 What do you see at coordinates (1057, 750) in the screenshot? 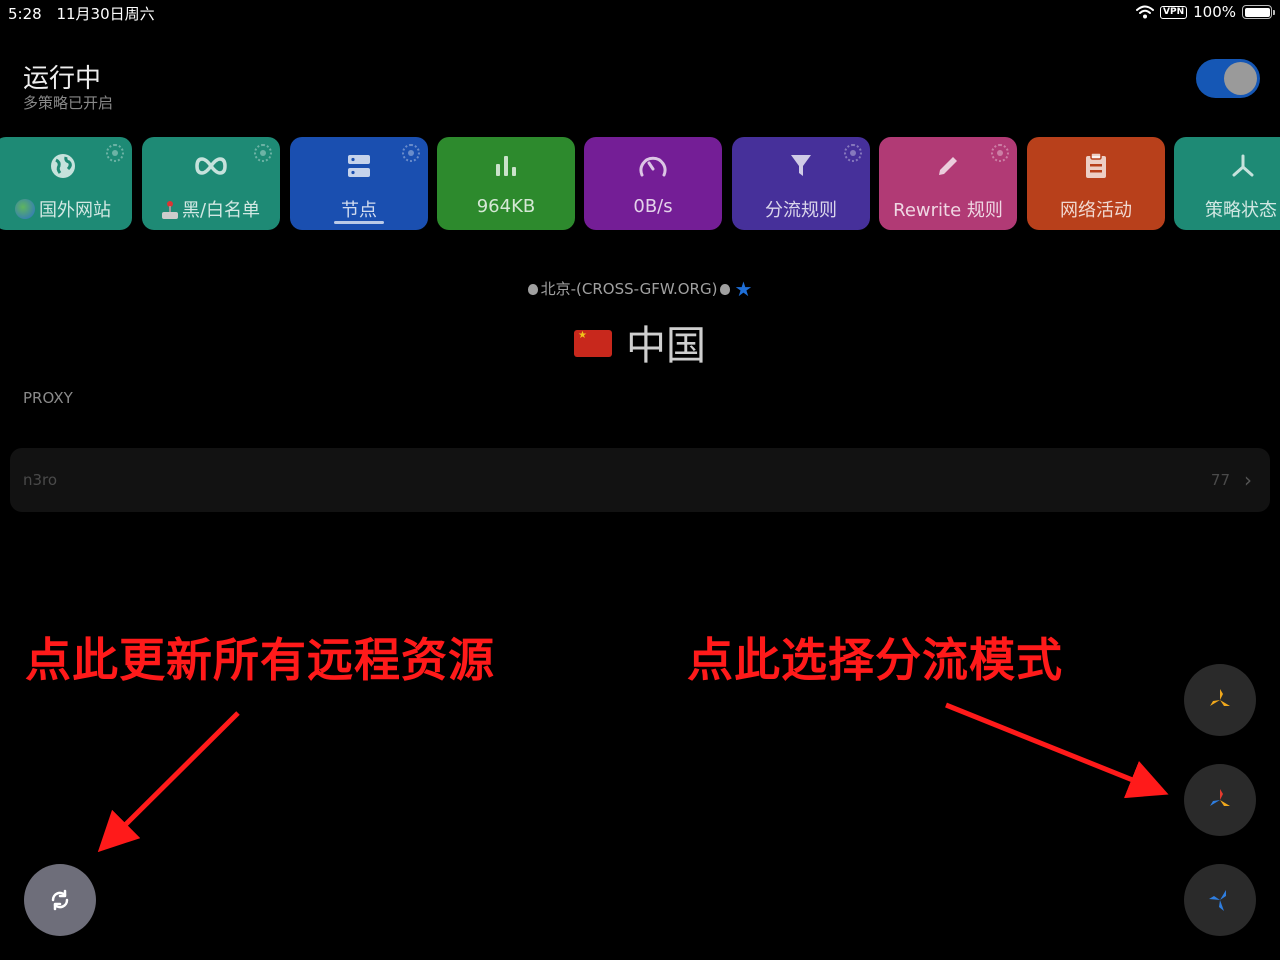
I see `arrow-right` at bounding box center [1057, 750].